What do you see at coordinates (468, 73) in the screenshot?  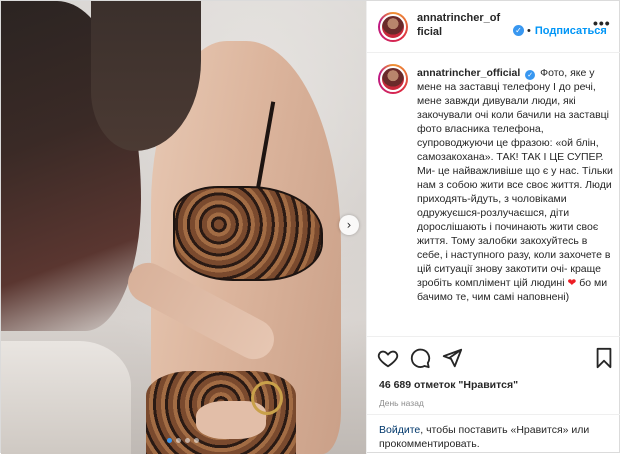 I see `caption-username: annatrincher_official` at bounding box center [468, 73].